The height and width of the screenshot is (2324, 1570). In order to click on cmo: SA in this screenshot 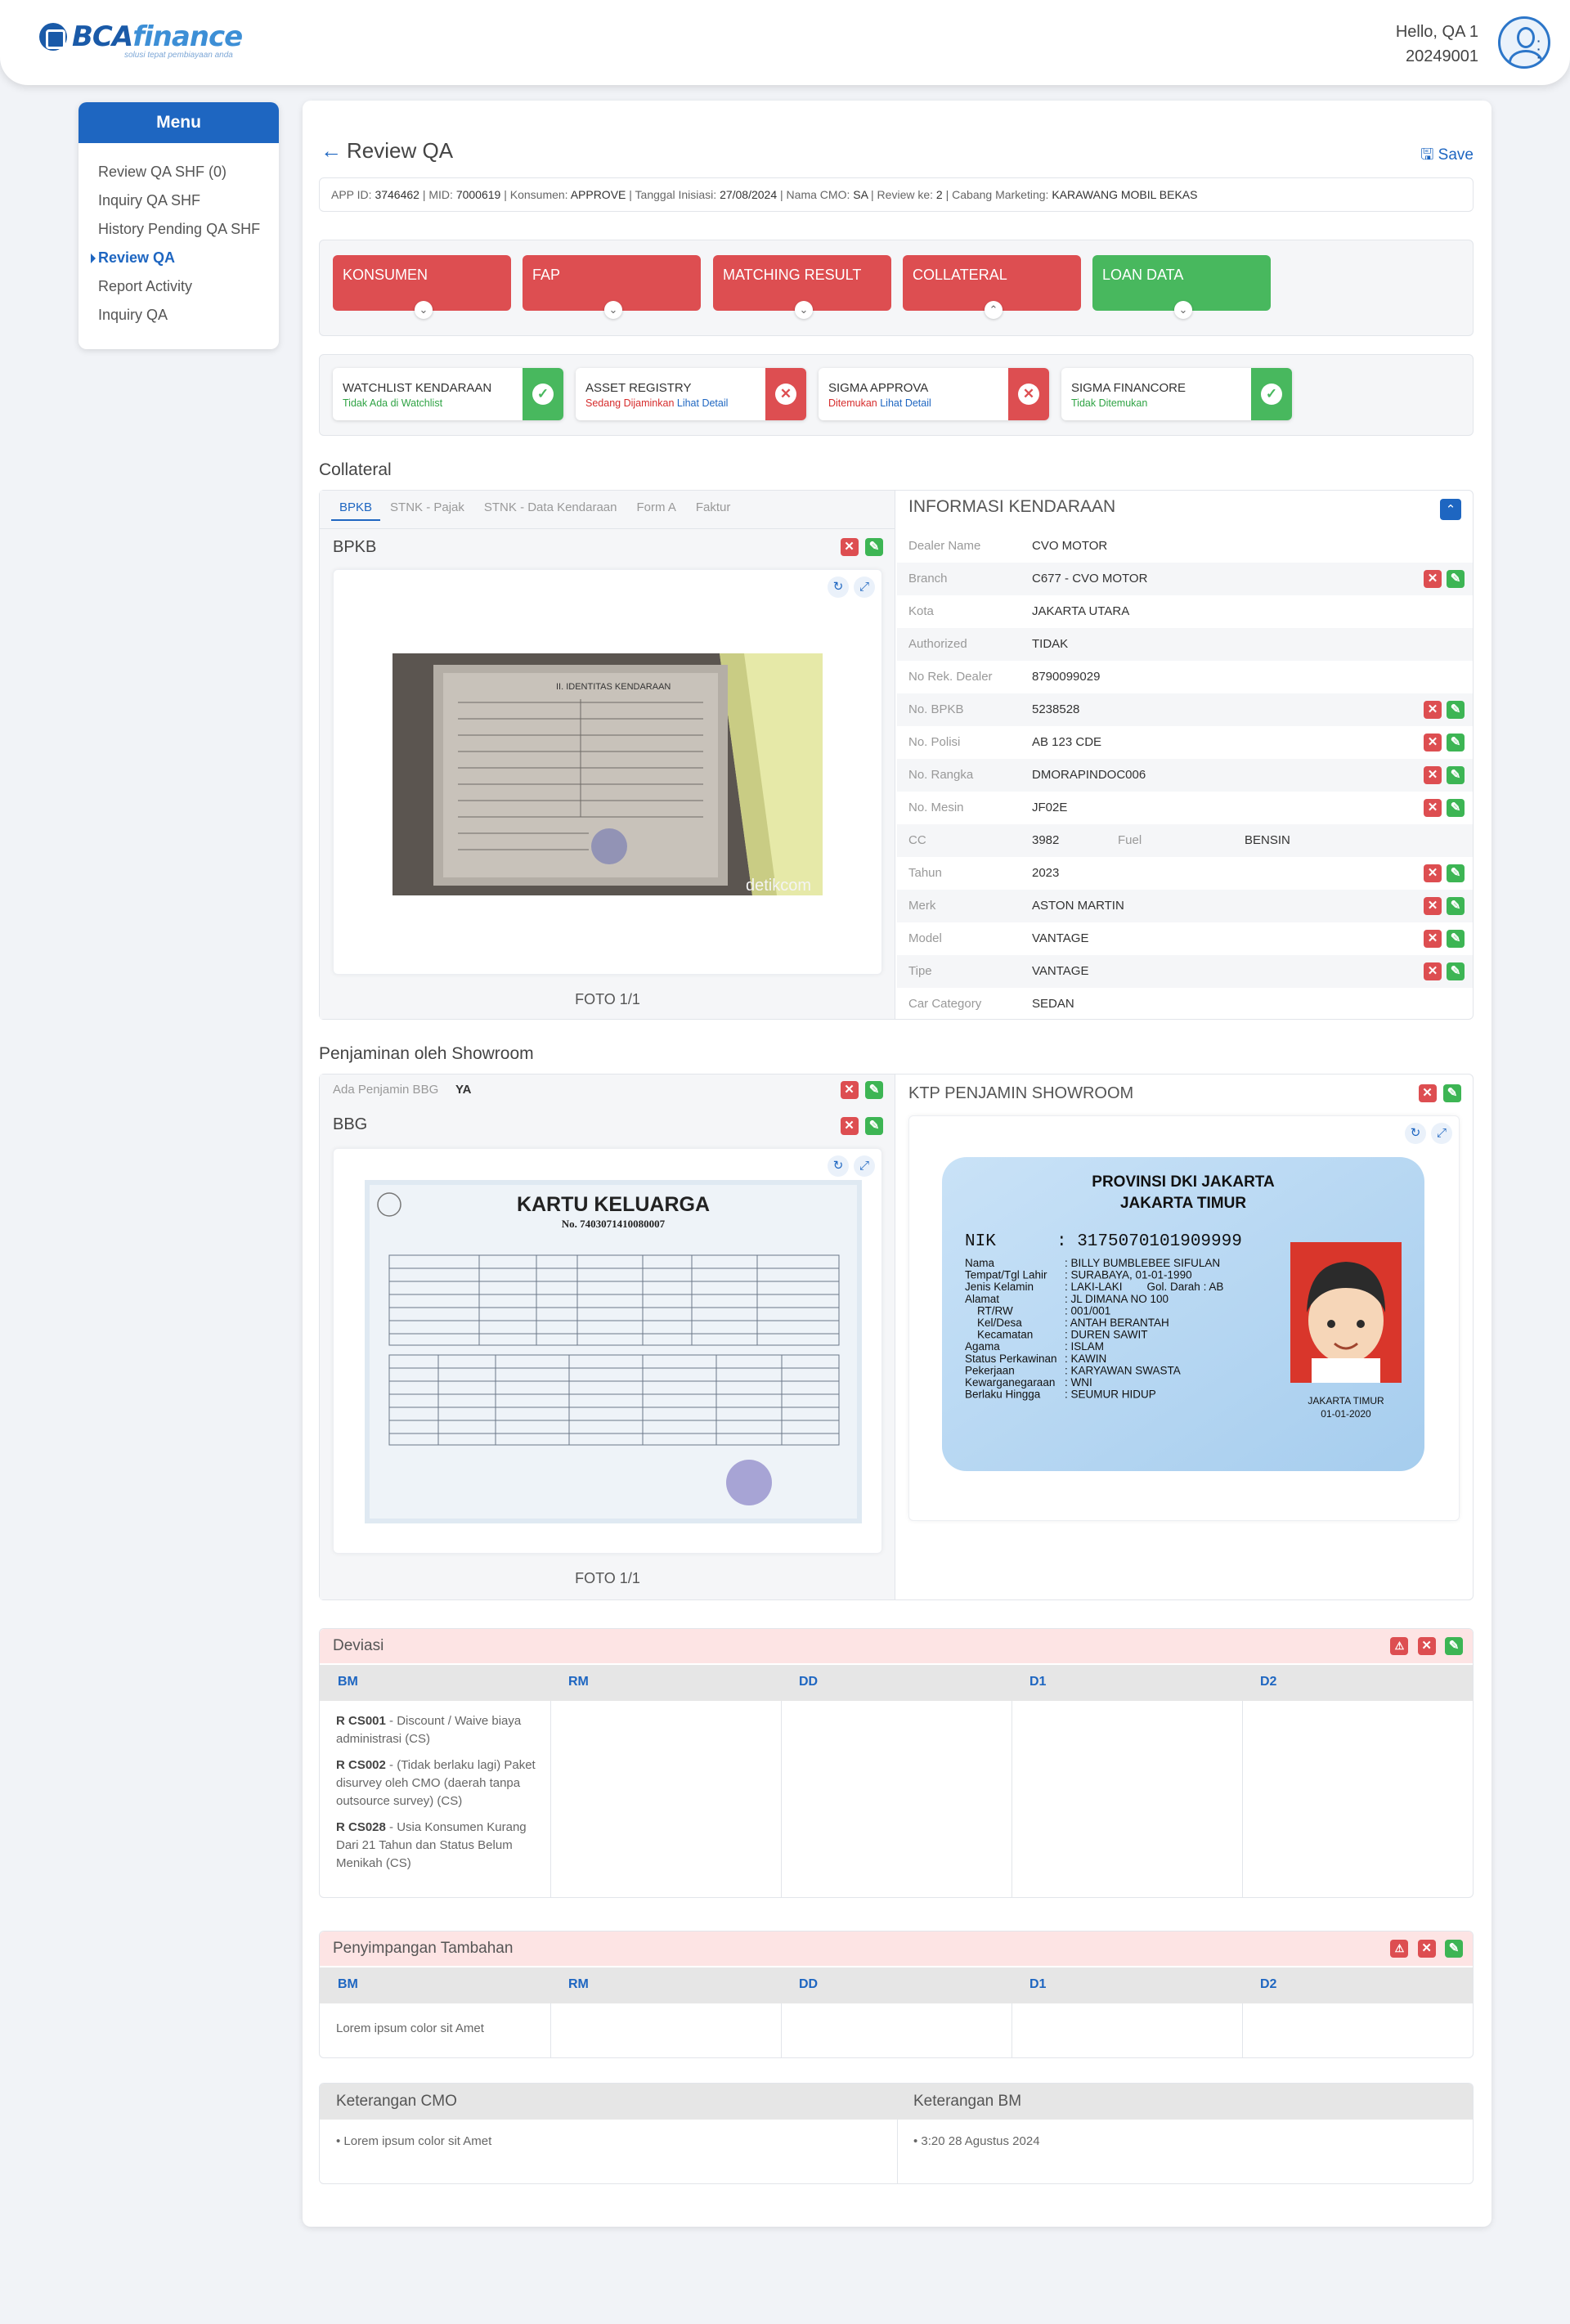, I will do `click(861, 195)`.